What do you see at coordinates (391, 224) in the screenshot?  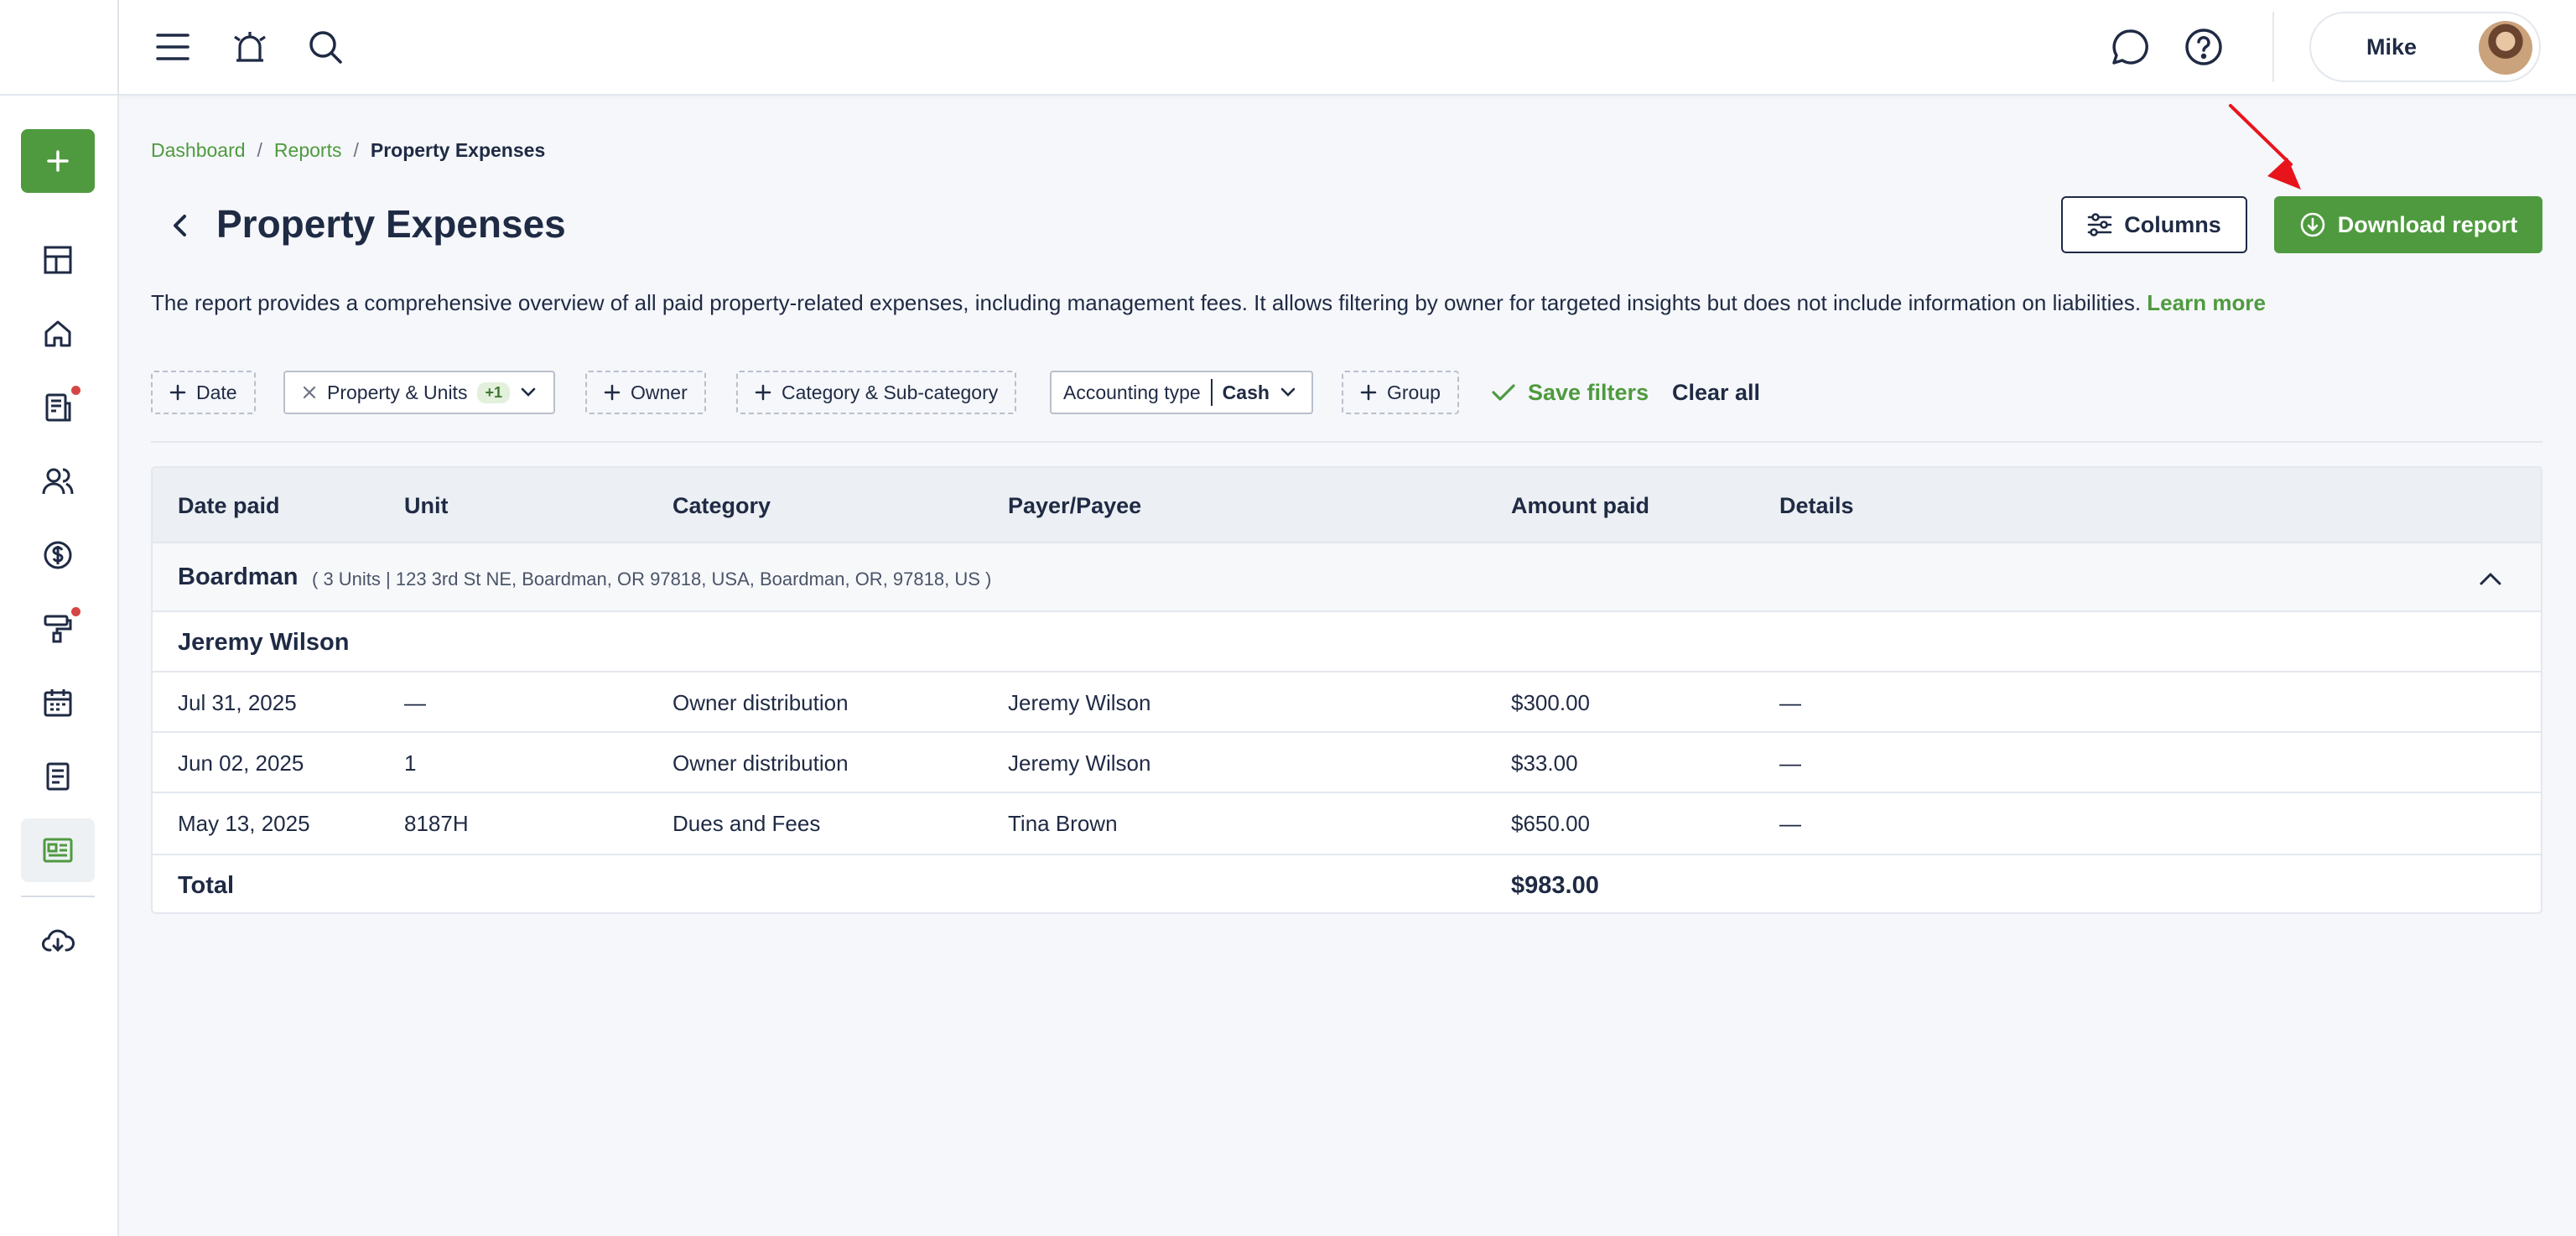 I see `page-title: Property Expenses` at bounding box center [391, 224].